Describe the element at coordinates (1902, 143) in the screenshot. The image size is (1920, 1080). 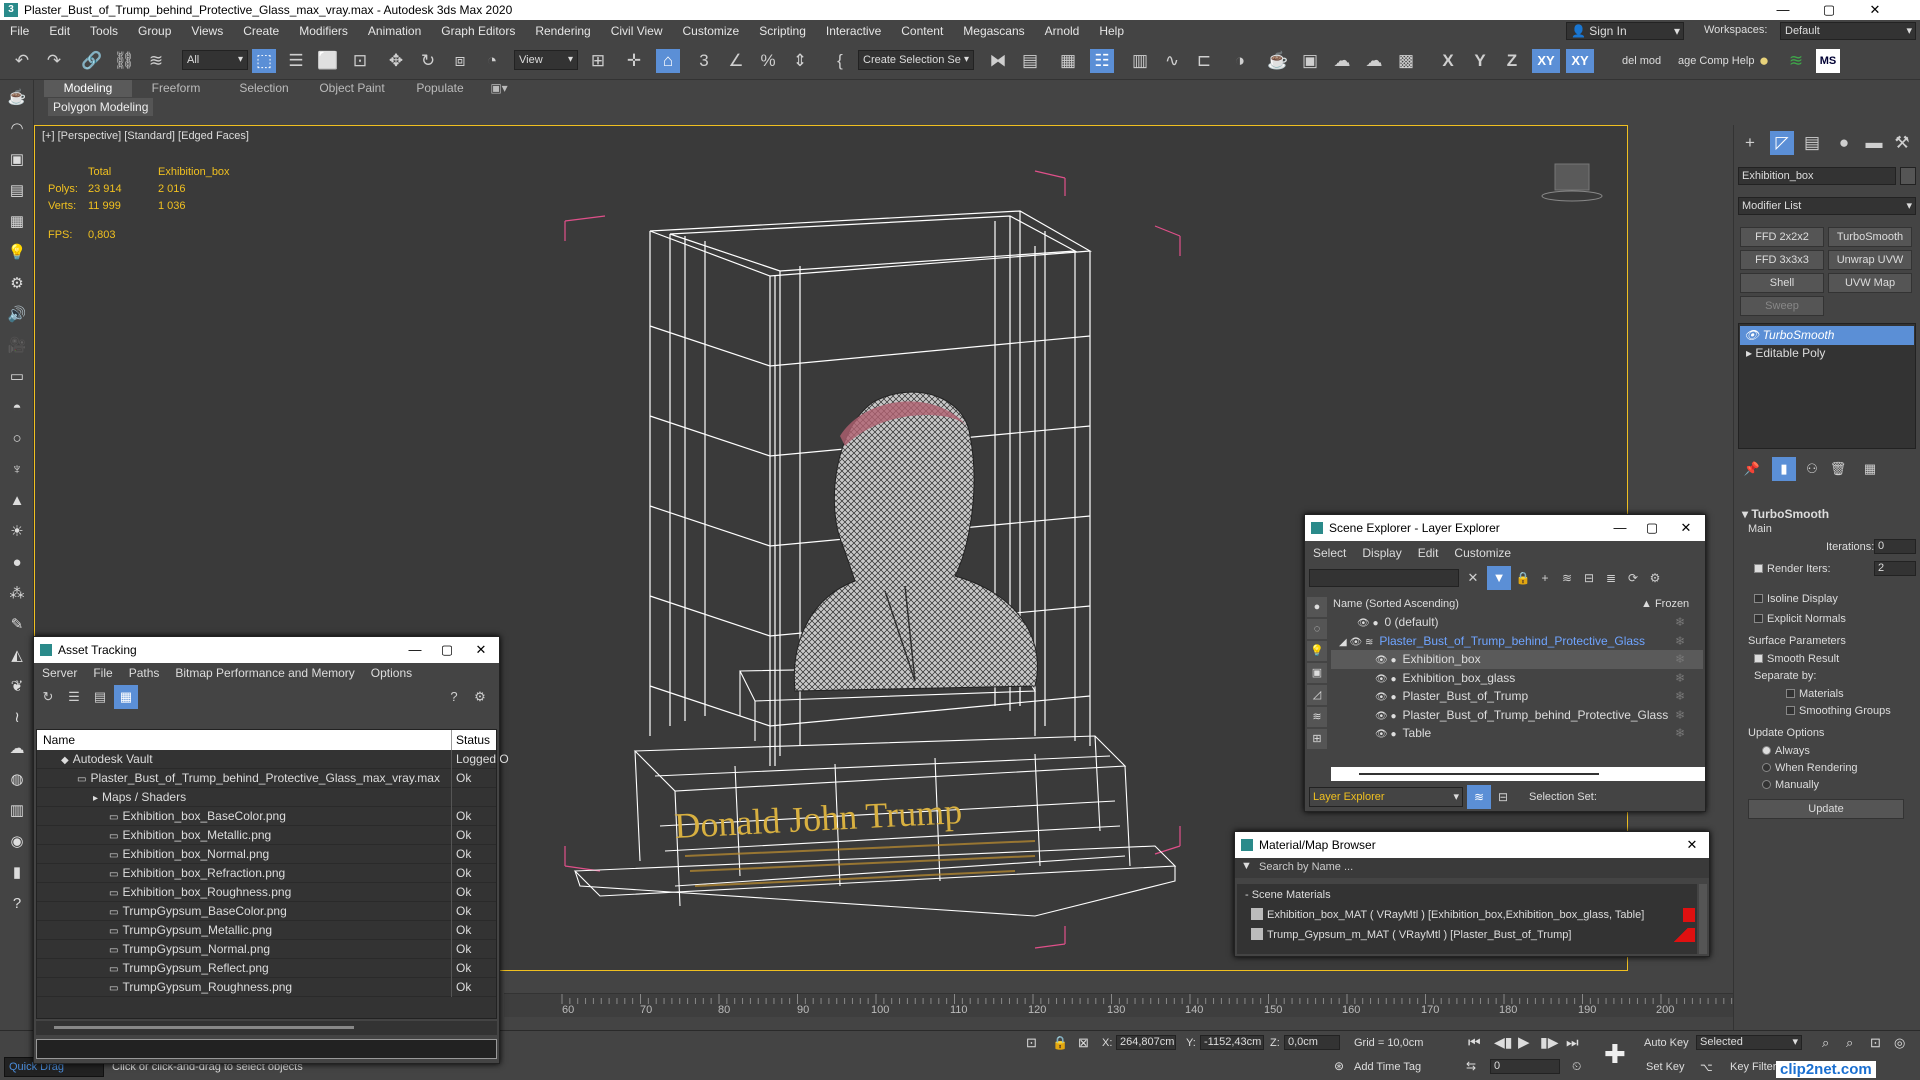
I see `utilities-tab-icon: ⚒` at that location.